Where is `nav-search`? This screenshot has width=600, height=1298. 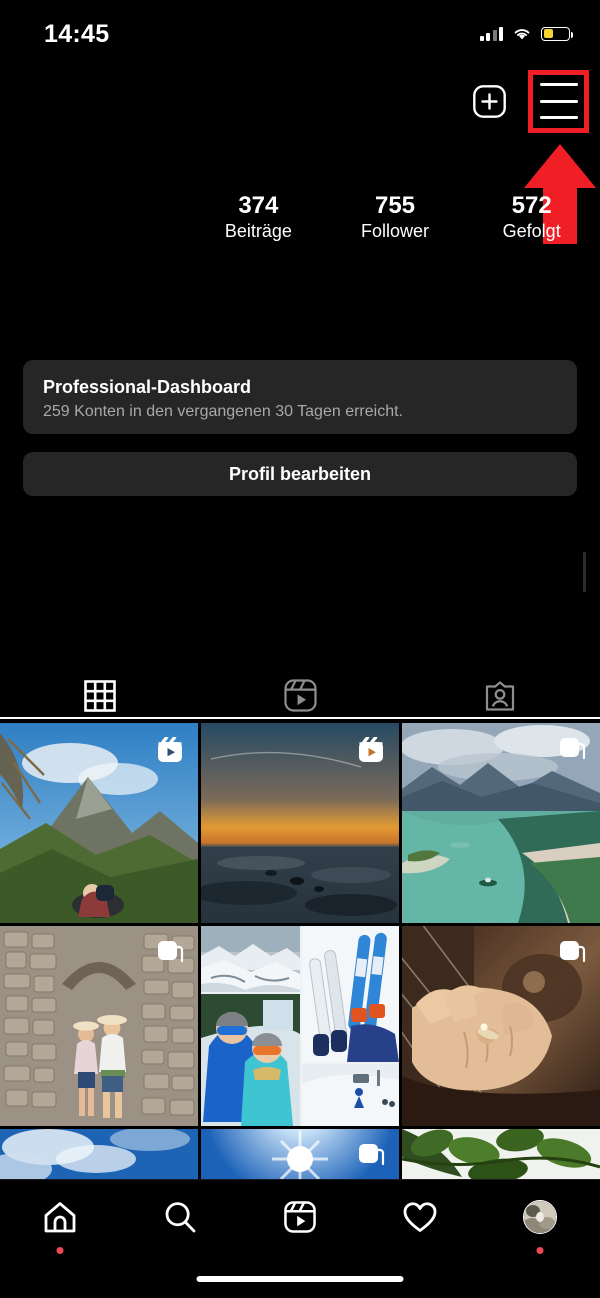 nav-search is located at coordinates (180, 1217).